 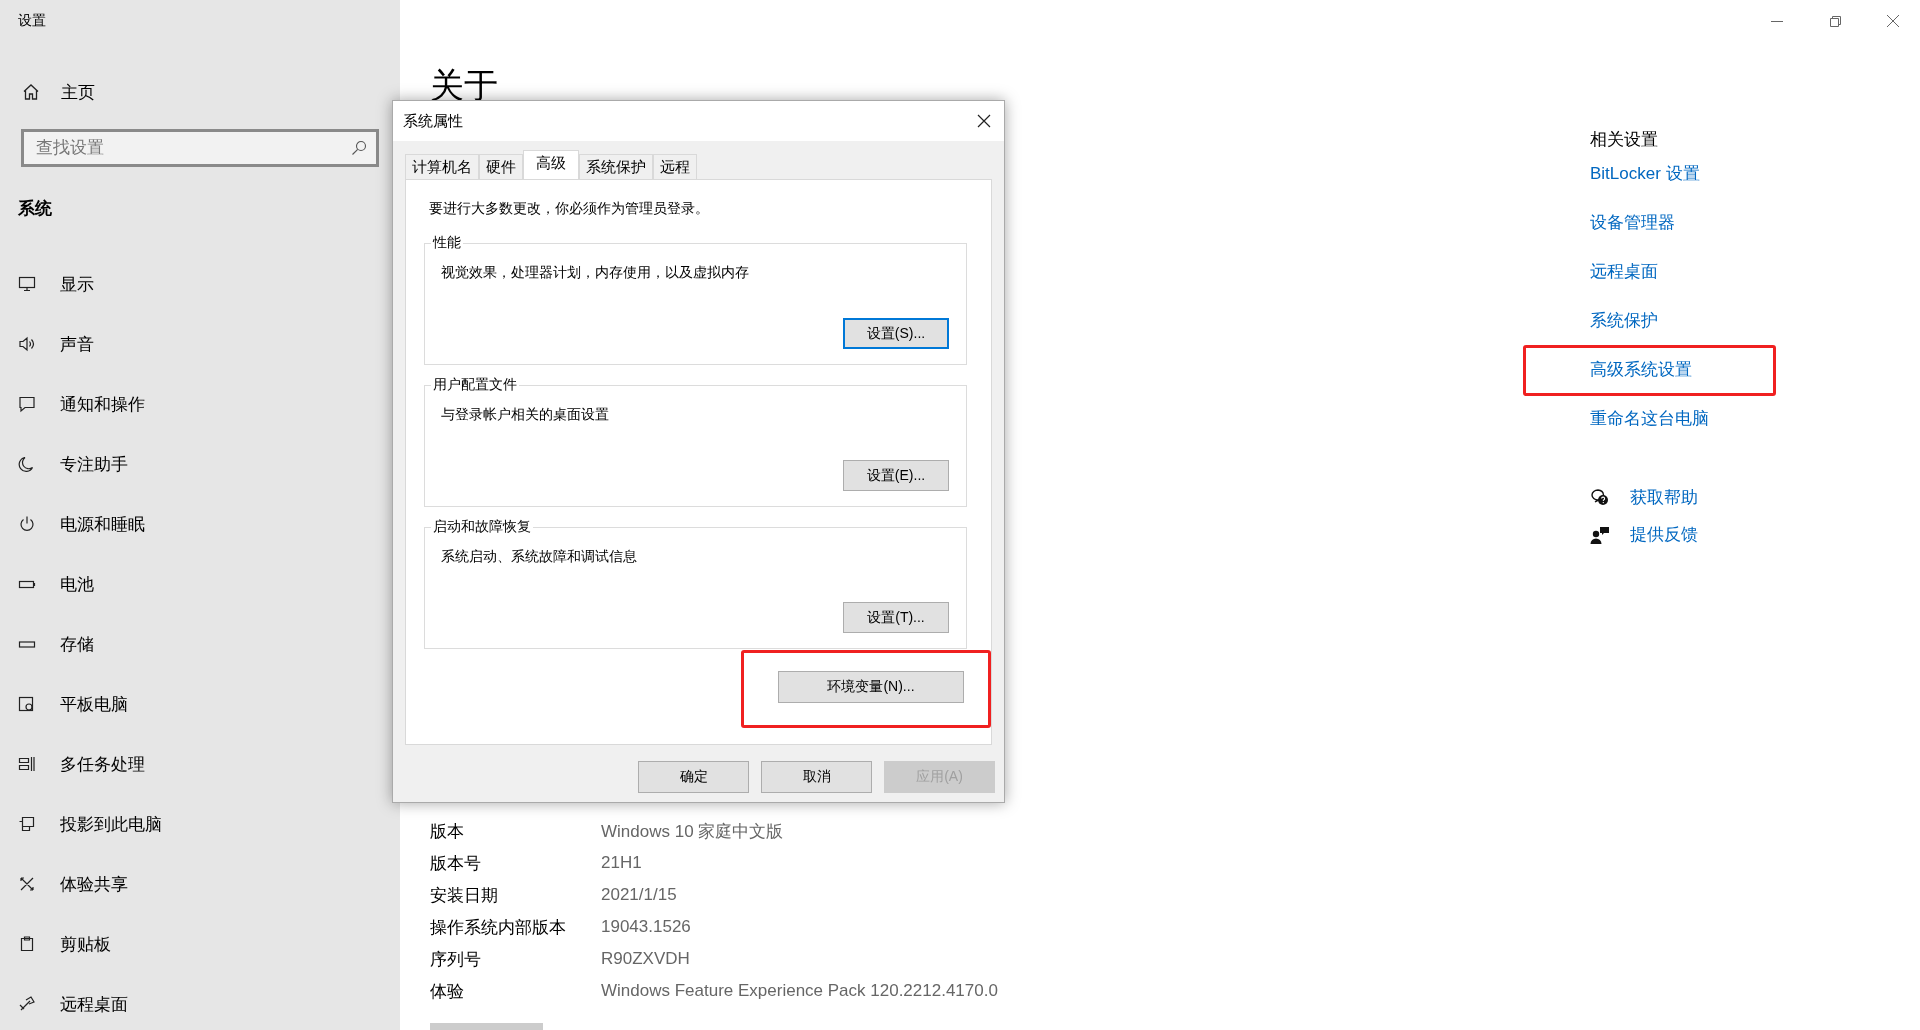 I want to click on page-title: 关于, so click(x=464, y=85).